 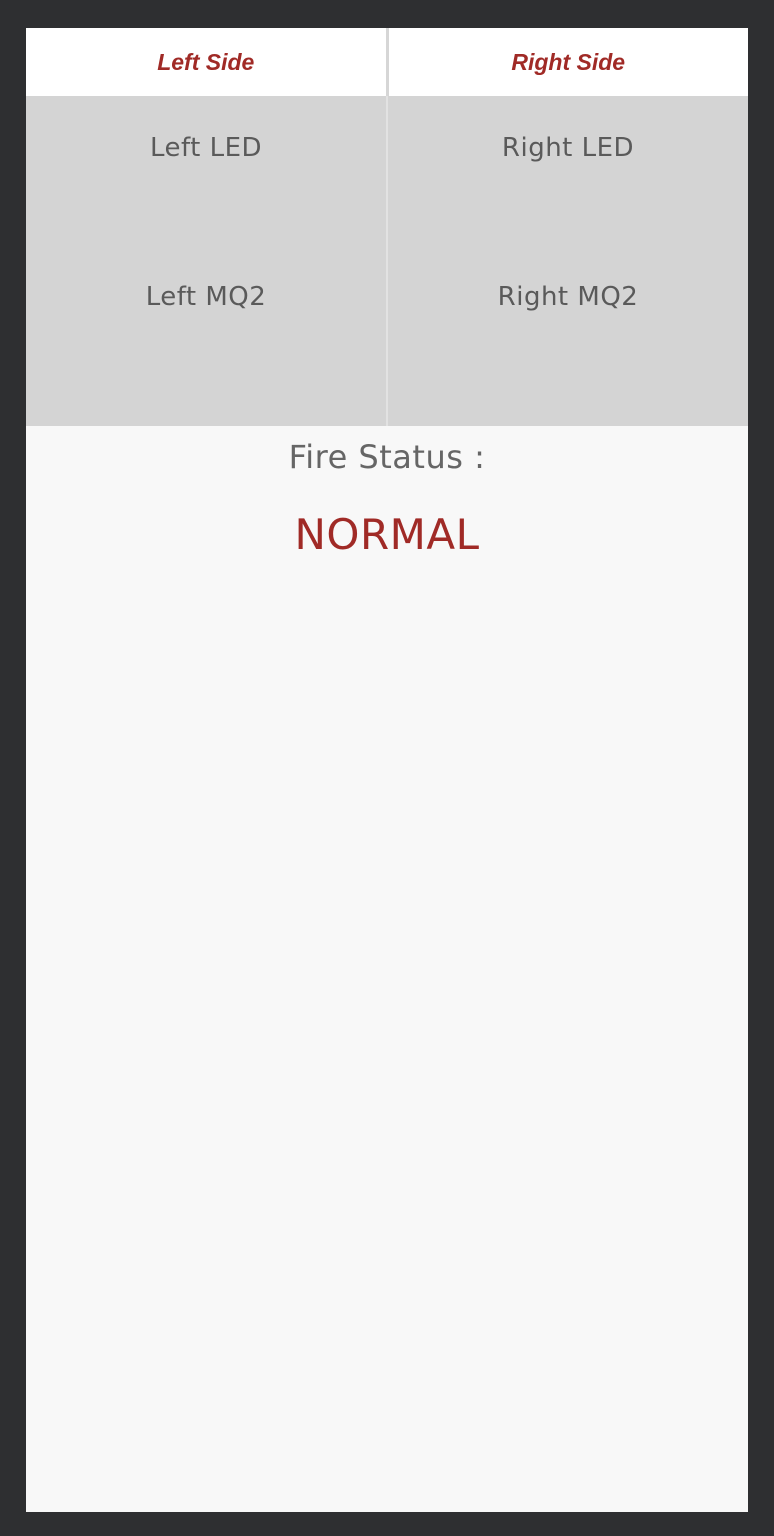 I want to click on right-mq2-label: Right MQ2, so click(x=568, y=297).